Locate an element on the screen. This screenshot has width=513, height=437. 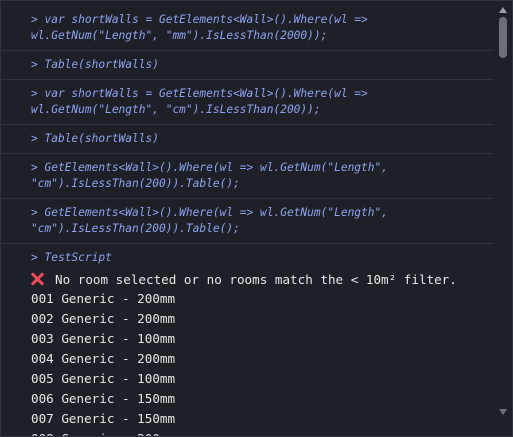
output-line: 008 Generic - 200mm is located at coordinates (262, 432).